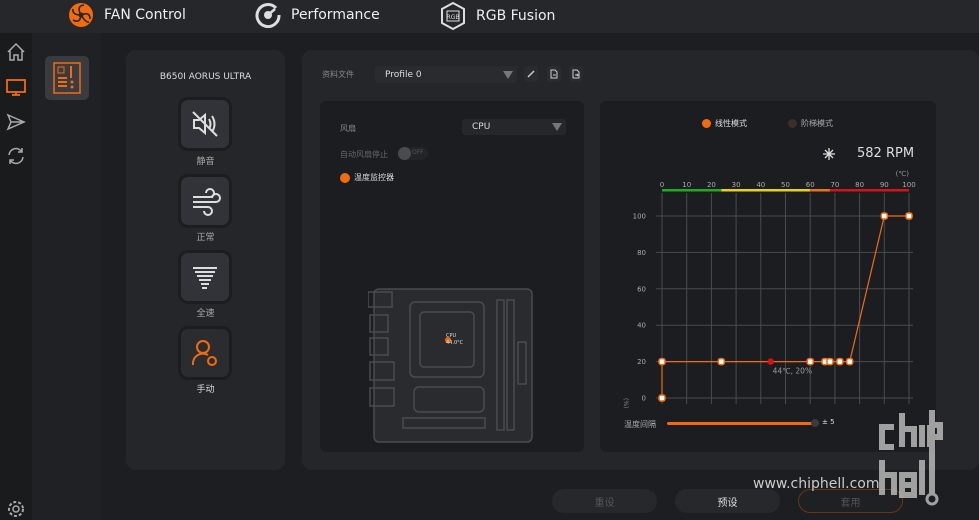 This screenshot has width=979, height=520. What do you see at coordinates (911, 458) in the screenshot?
I see `chiphell-logo` at bounding box center [911, 458].